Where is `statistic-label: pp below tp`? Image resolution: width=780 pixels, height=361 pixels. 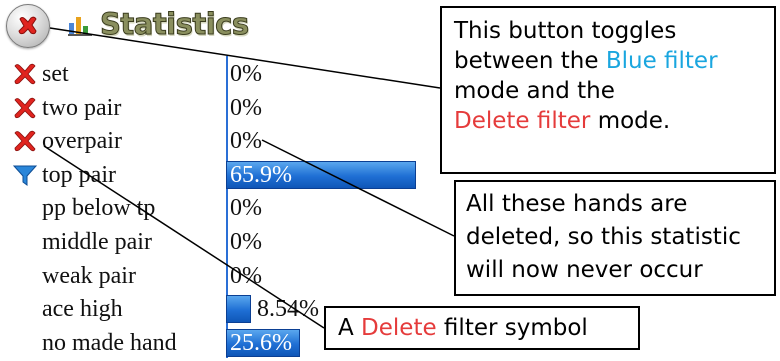
statistic-label: pp below tp is located at coordinates (99, 208).